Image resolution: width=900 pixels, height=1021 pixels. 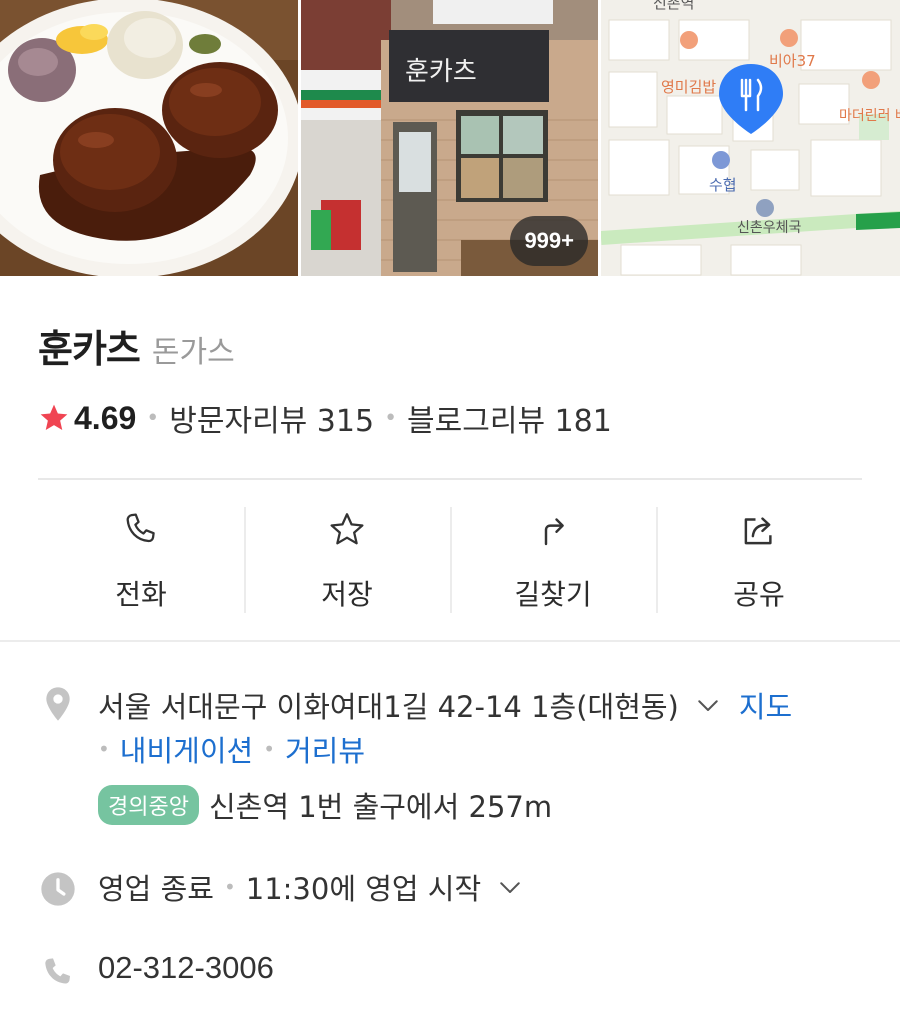 I want to click on food-photo, so click(x=149, y=138).